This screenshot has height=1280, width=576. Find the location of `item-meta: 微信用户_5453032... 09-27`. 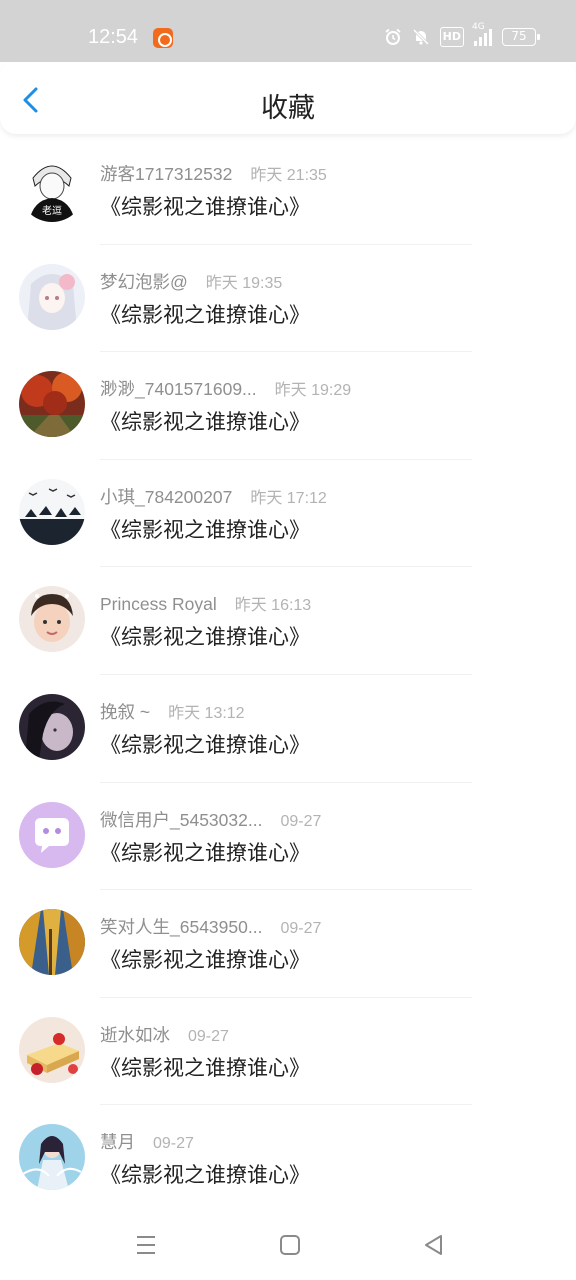

item-meta: 微信用户_5453032... 09-27 is located at coordinates (210, 819).